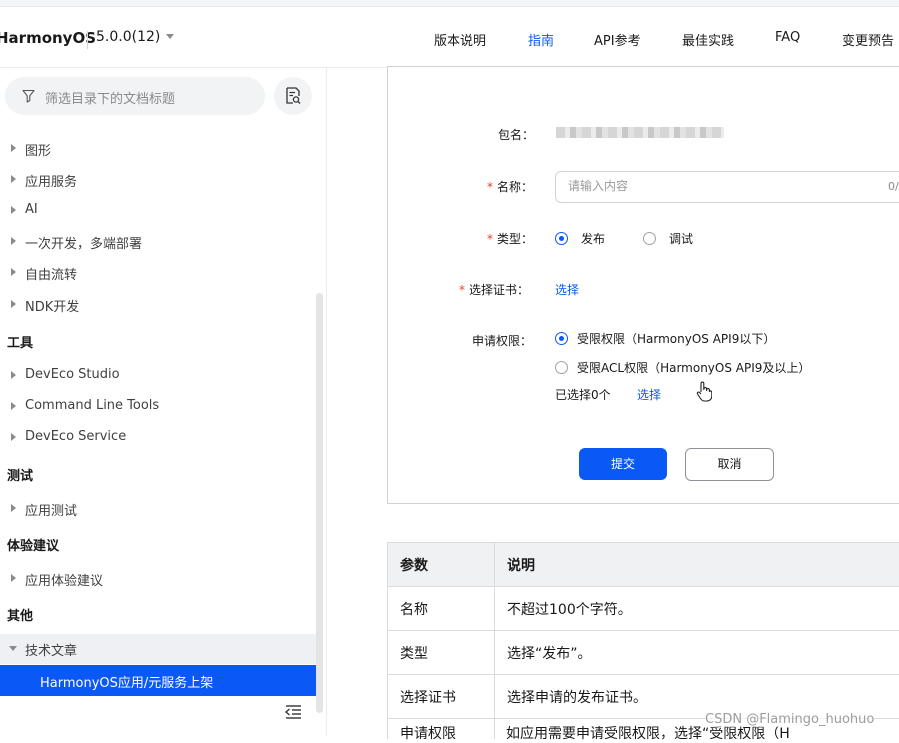 This screenshot has width=899, height=743. I want to click on table-header-cell: 说明, so click(697, 565).